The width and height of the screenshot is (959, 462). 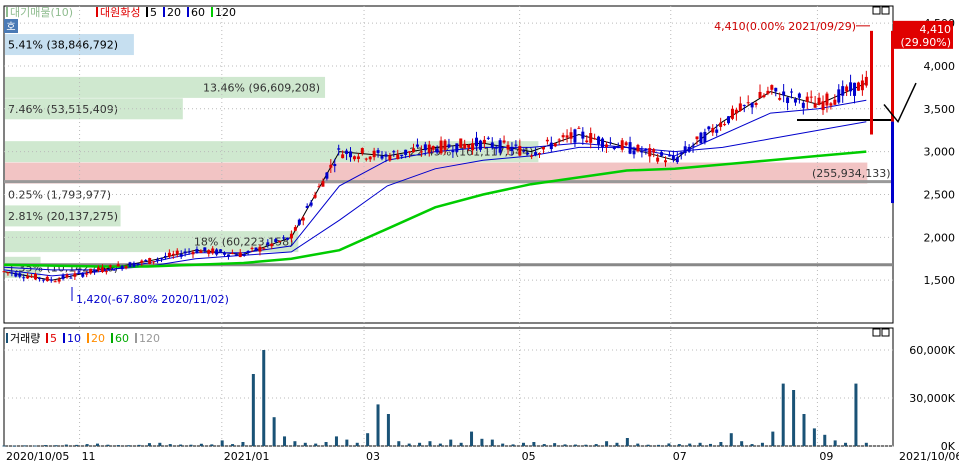 I want to click on volume-profile-label: 2.81% (20,137,275), so click(x=63, y=216).